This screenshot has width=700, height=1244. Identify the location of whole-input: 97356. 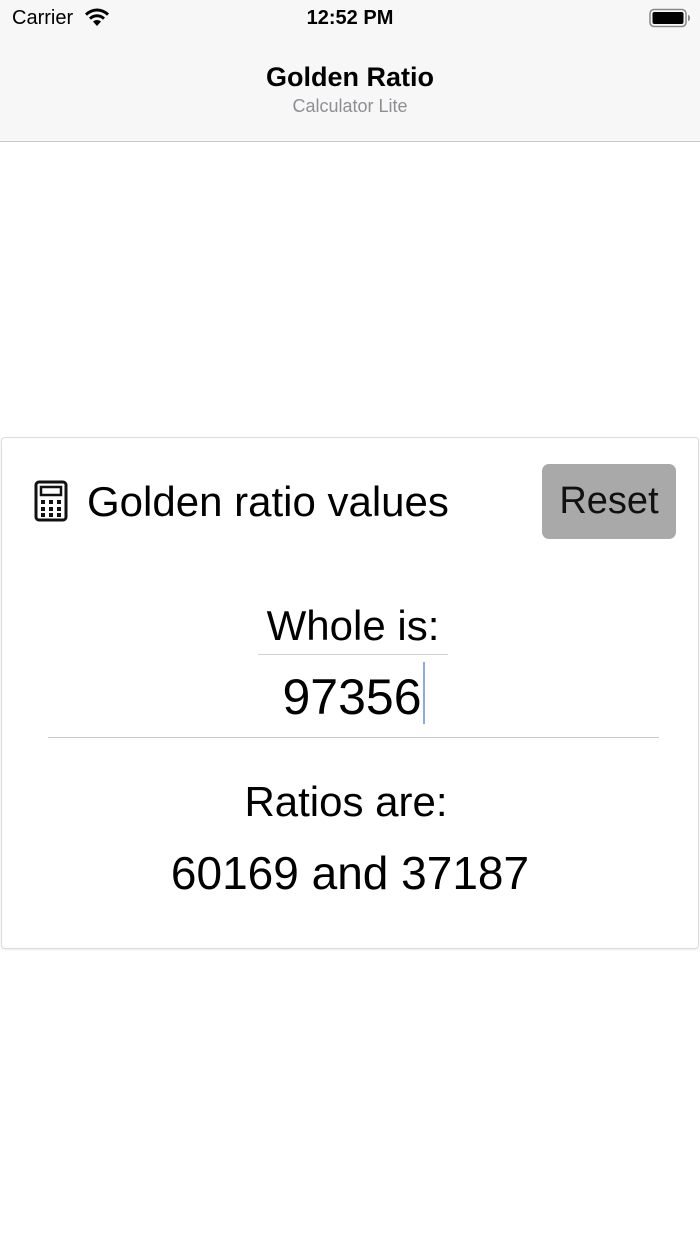
(353, 700).